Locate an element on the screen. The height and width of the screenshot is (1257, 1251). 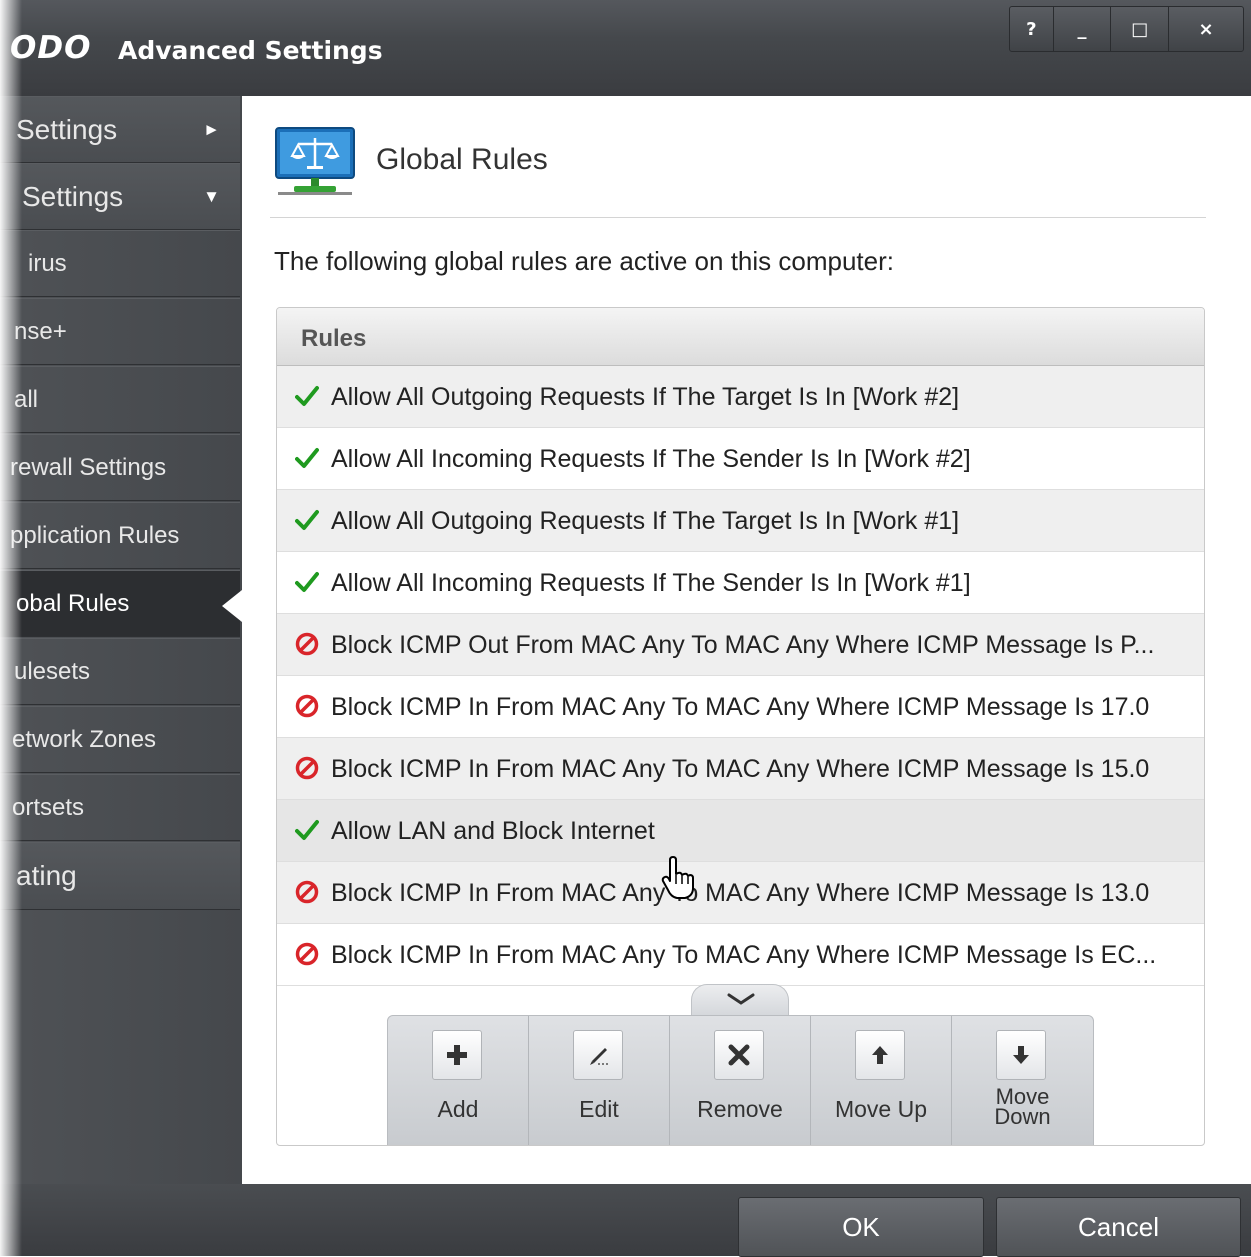
brand-logo: ODO is located at coordinates (51, 48).